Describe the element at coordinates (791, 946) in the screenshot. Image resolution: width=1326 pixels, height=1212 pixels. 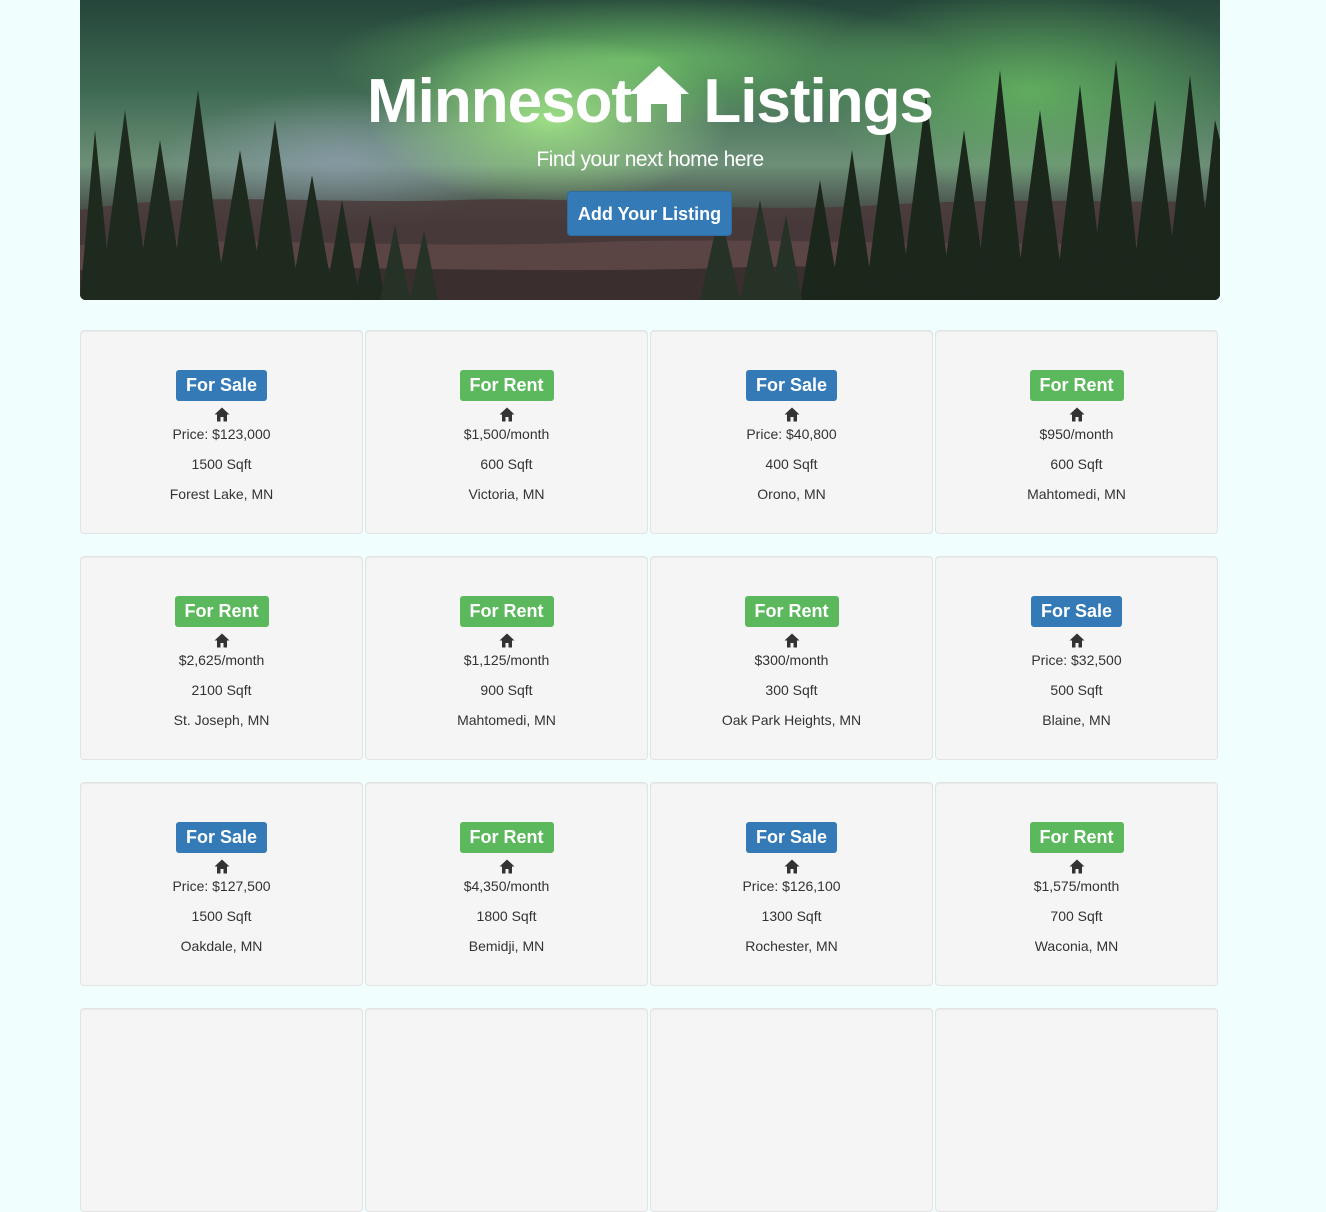
I see `listing-location: Rochester, MN` at that location.